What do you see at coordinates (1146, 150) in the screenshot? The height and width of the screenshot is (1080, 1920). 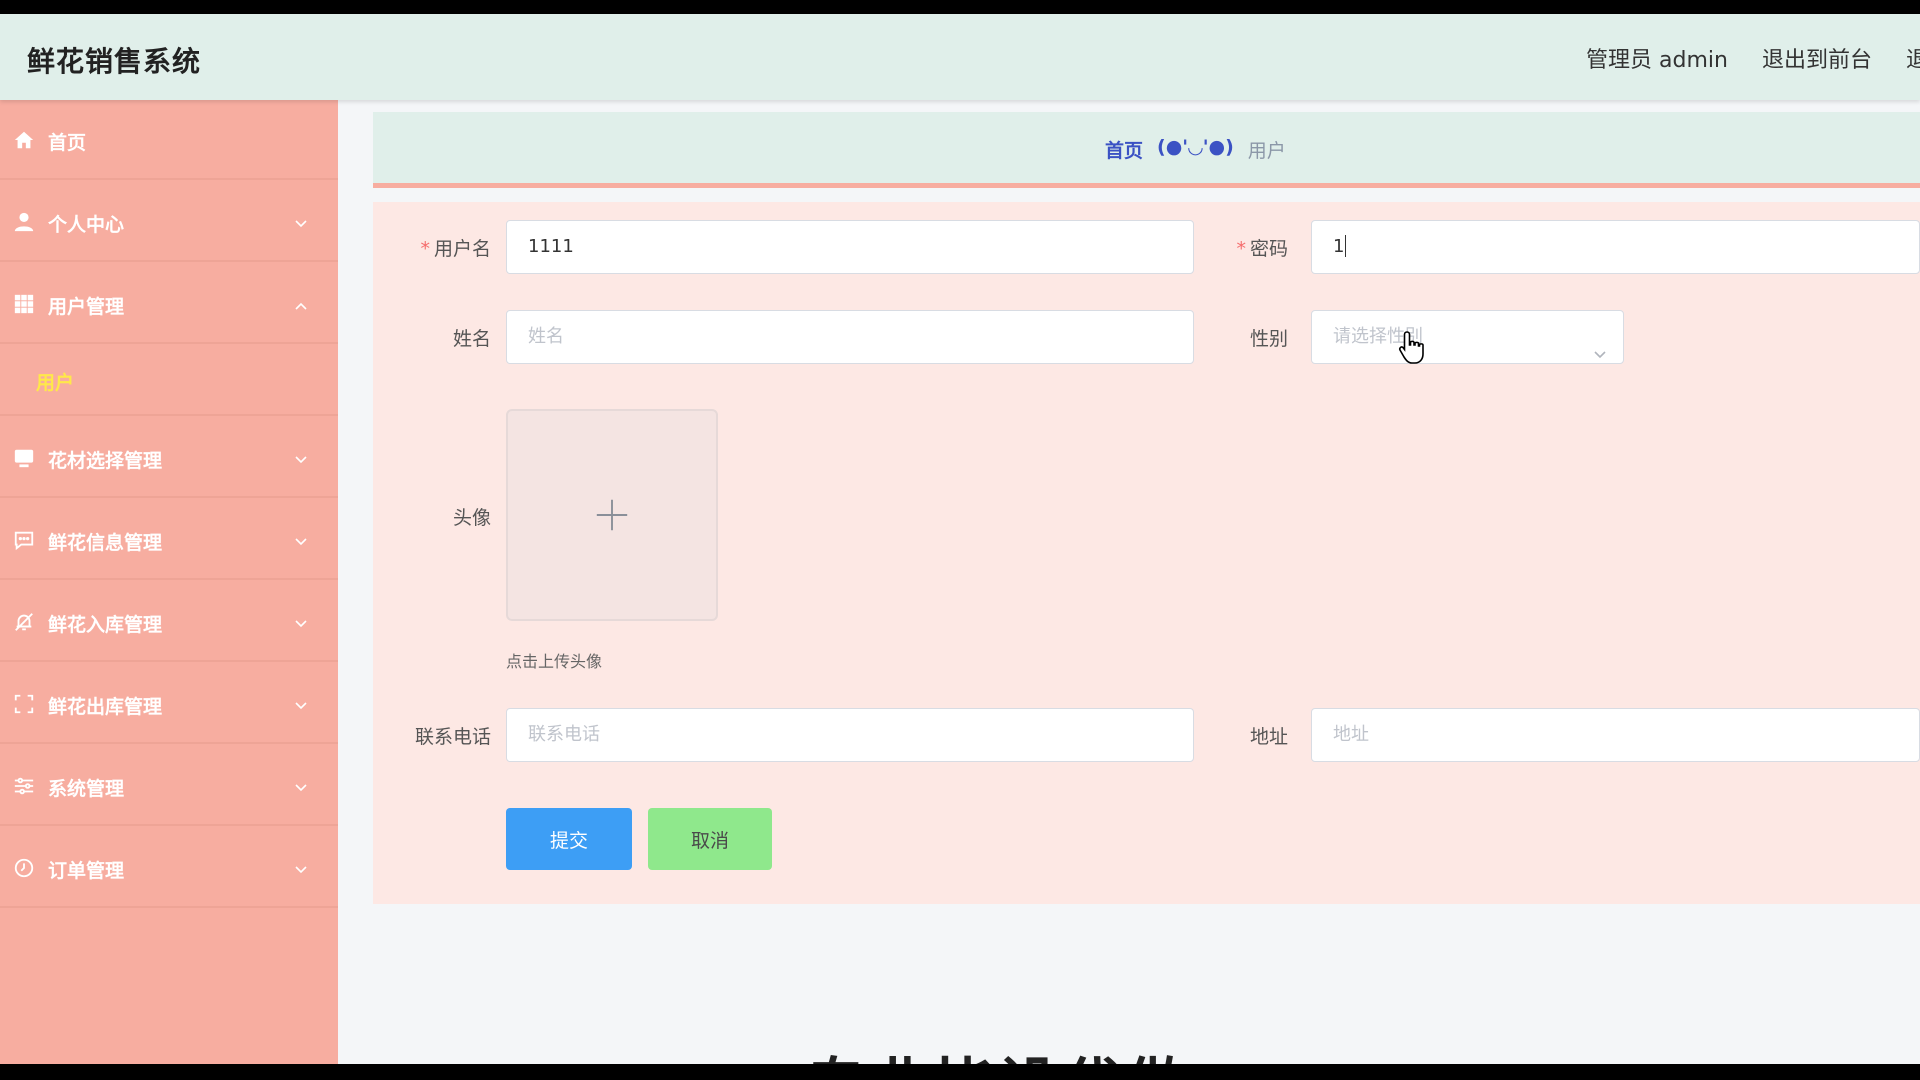 I see `breadcrumb: 首页 (●'◡'●) 用户` at bounding box center [1146, 150].